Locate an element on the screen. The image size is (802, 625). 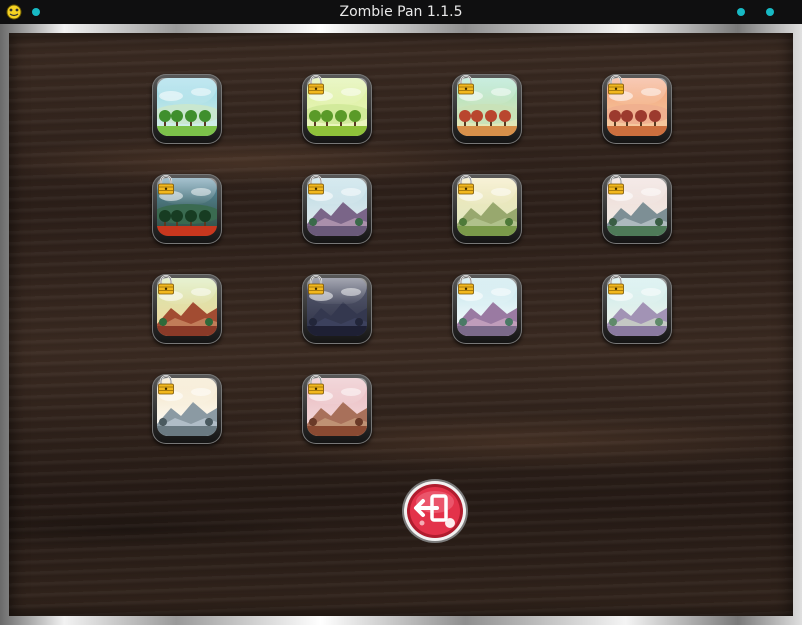
level-thumbnail is located at coordinates (187, 107).